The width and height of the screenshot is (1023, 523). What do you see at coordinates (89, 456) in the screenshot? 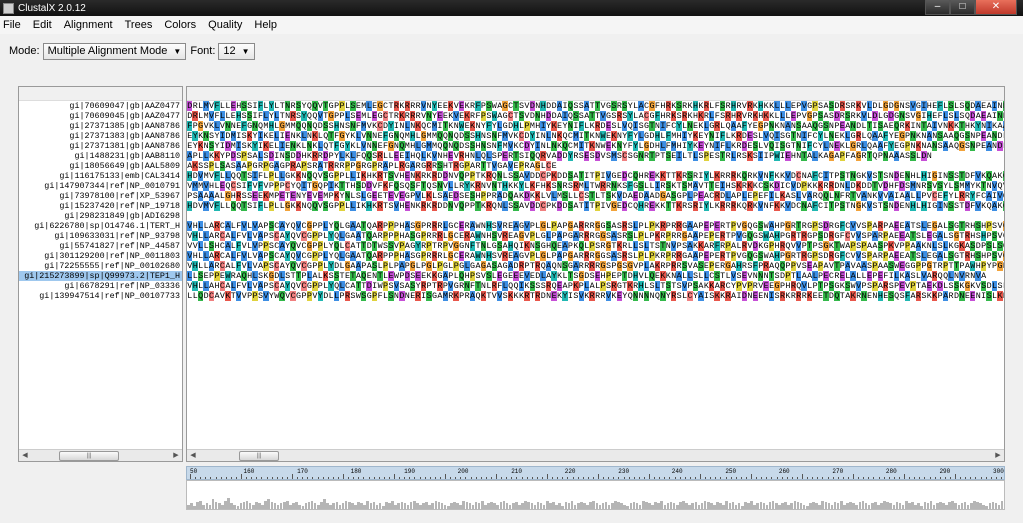
I see `names-scroll-thumb: |||` at bounding box center [89, 456].